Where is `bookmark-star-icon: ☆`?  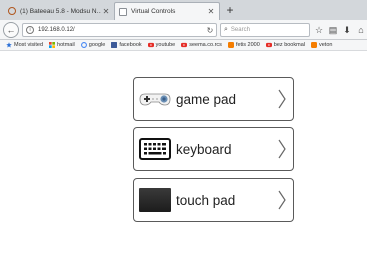
bookmark-star-icon: ☆ is located at coordinates (319, 30).